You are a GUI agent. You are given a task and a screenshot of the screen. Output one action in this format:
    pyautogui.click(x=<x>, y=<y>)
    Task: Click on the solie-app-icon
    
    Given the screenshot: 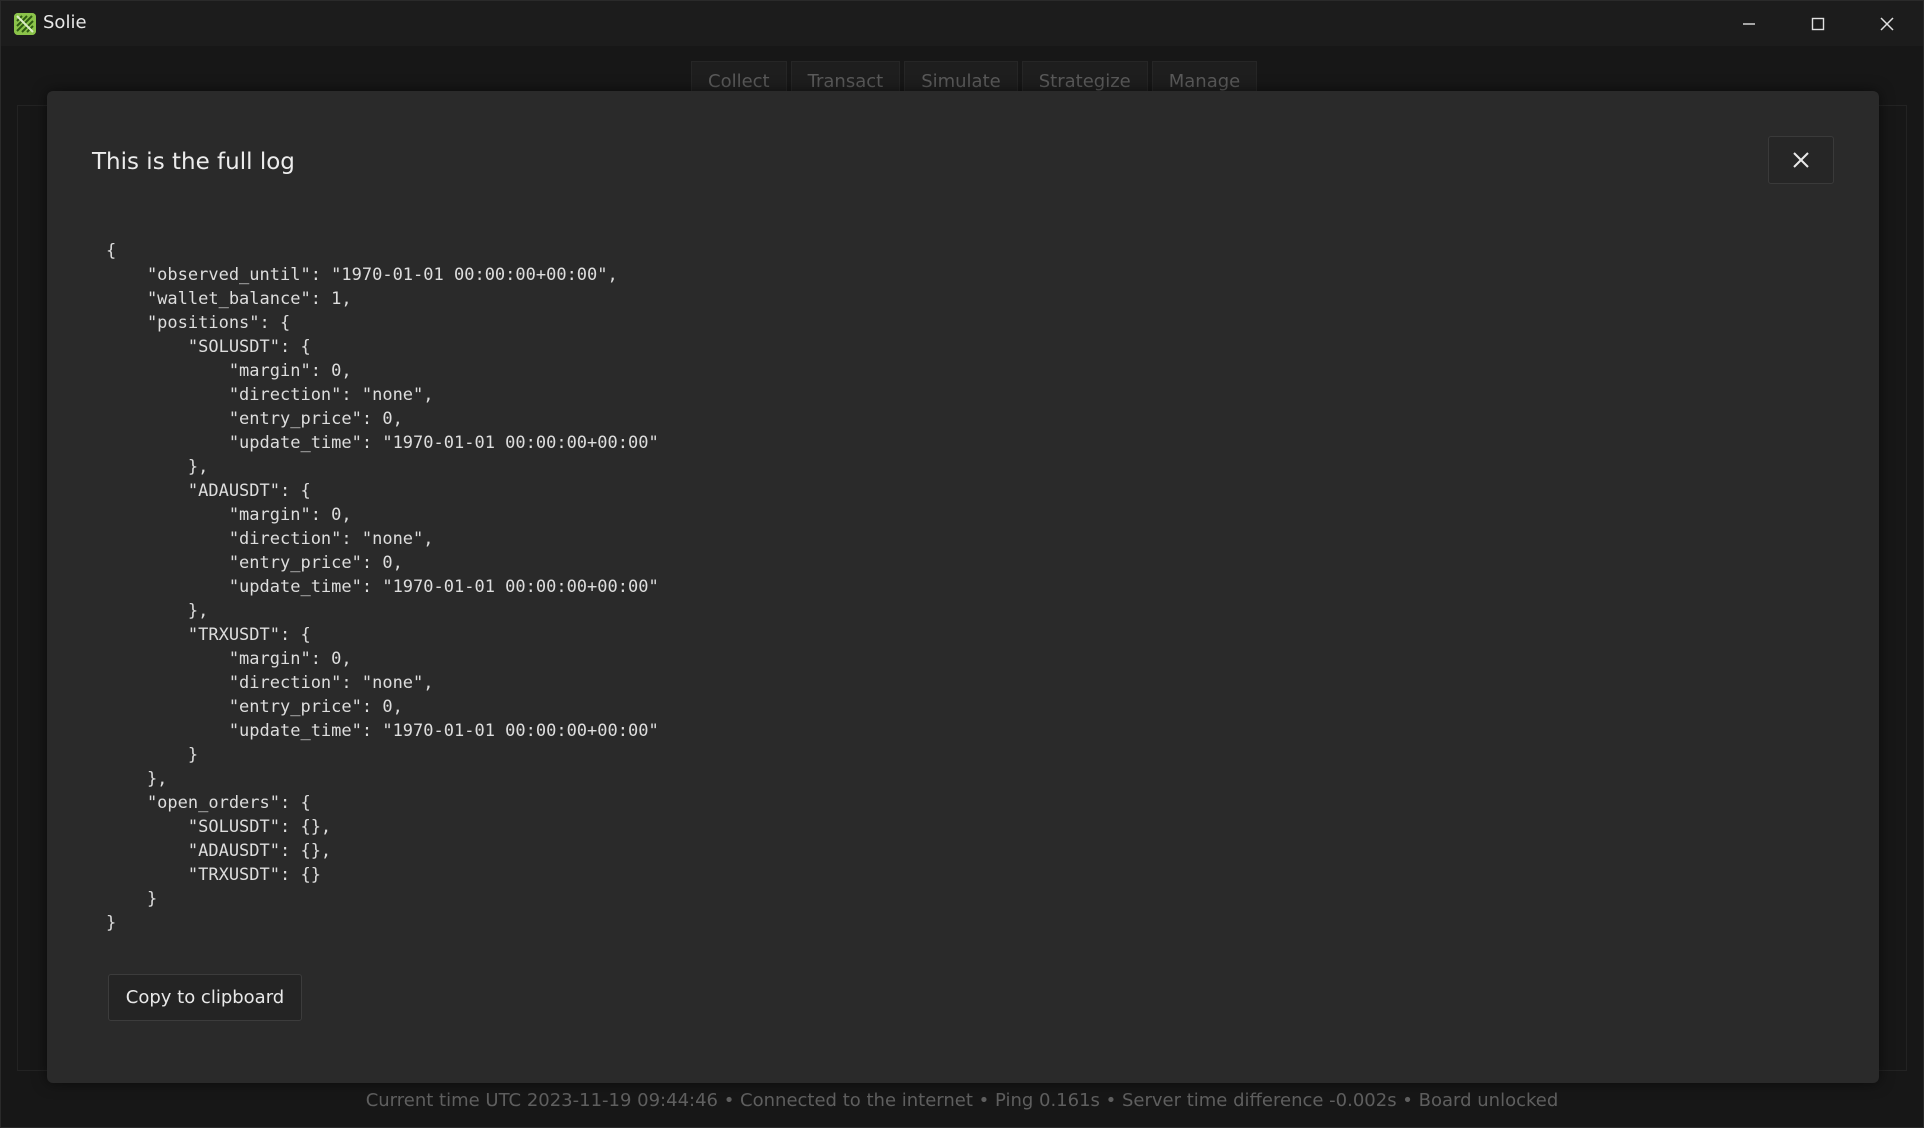 What is the action you would take?
    pyautogui.click(x=25, y=24)
    